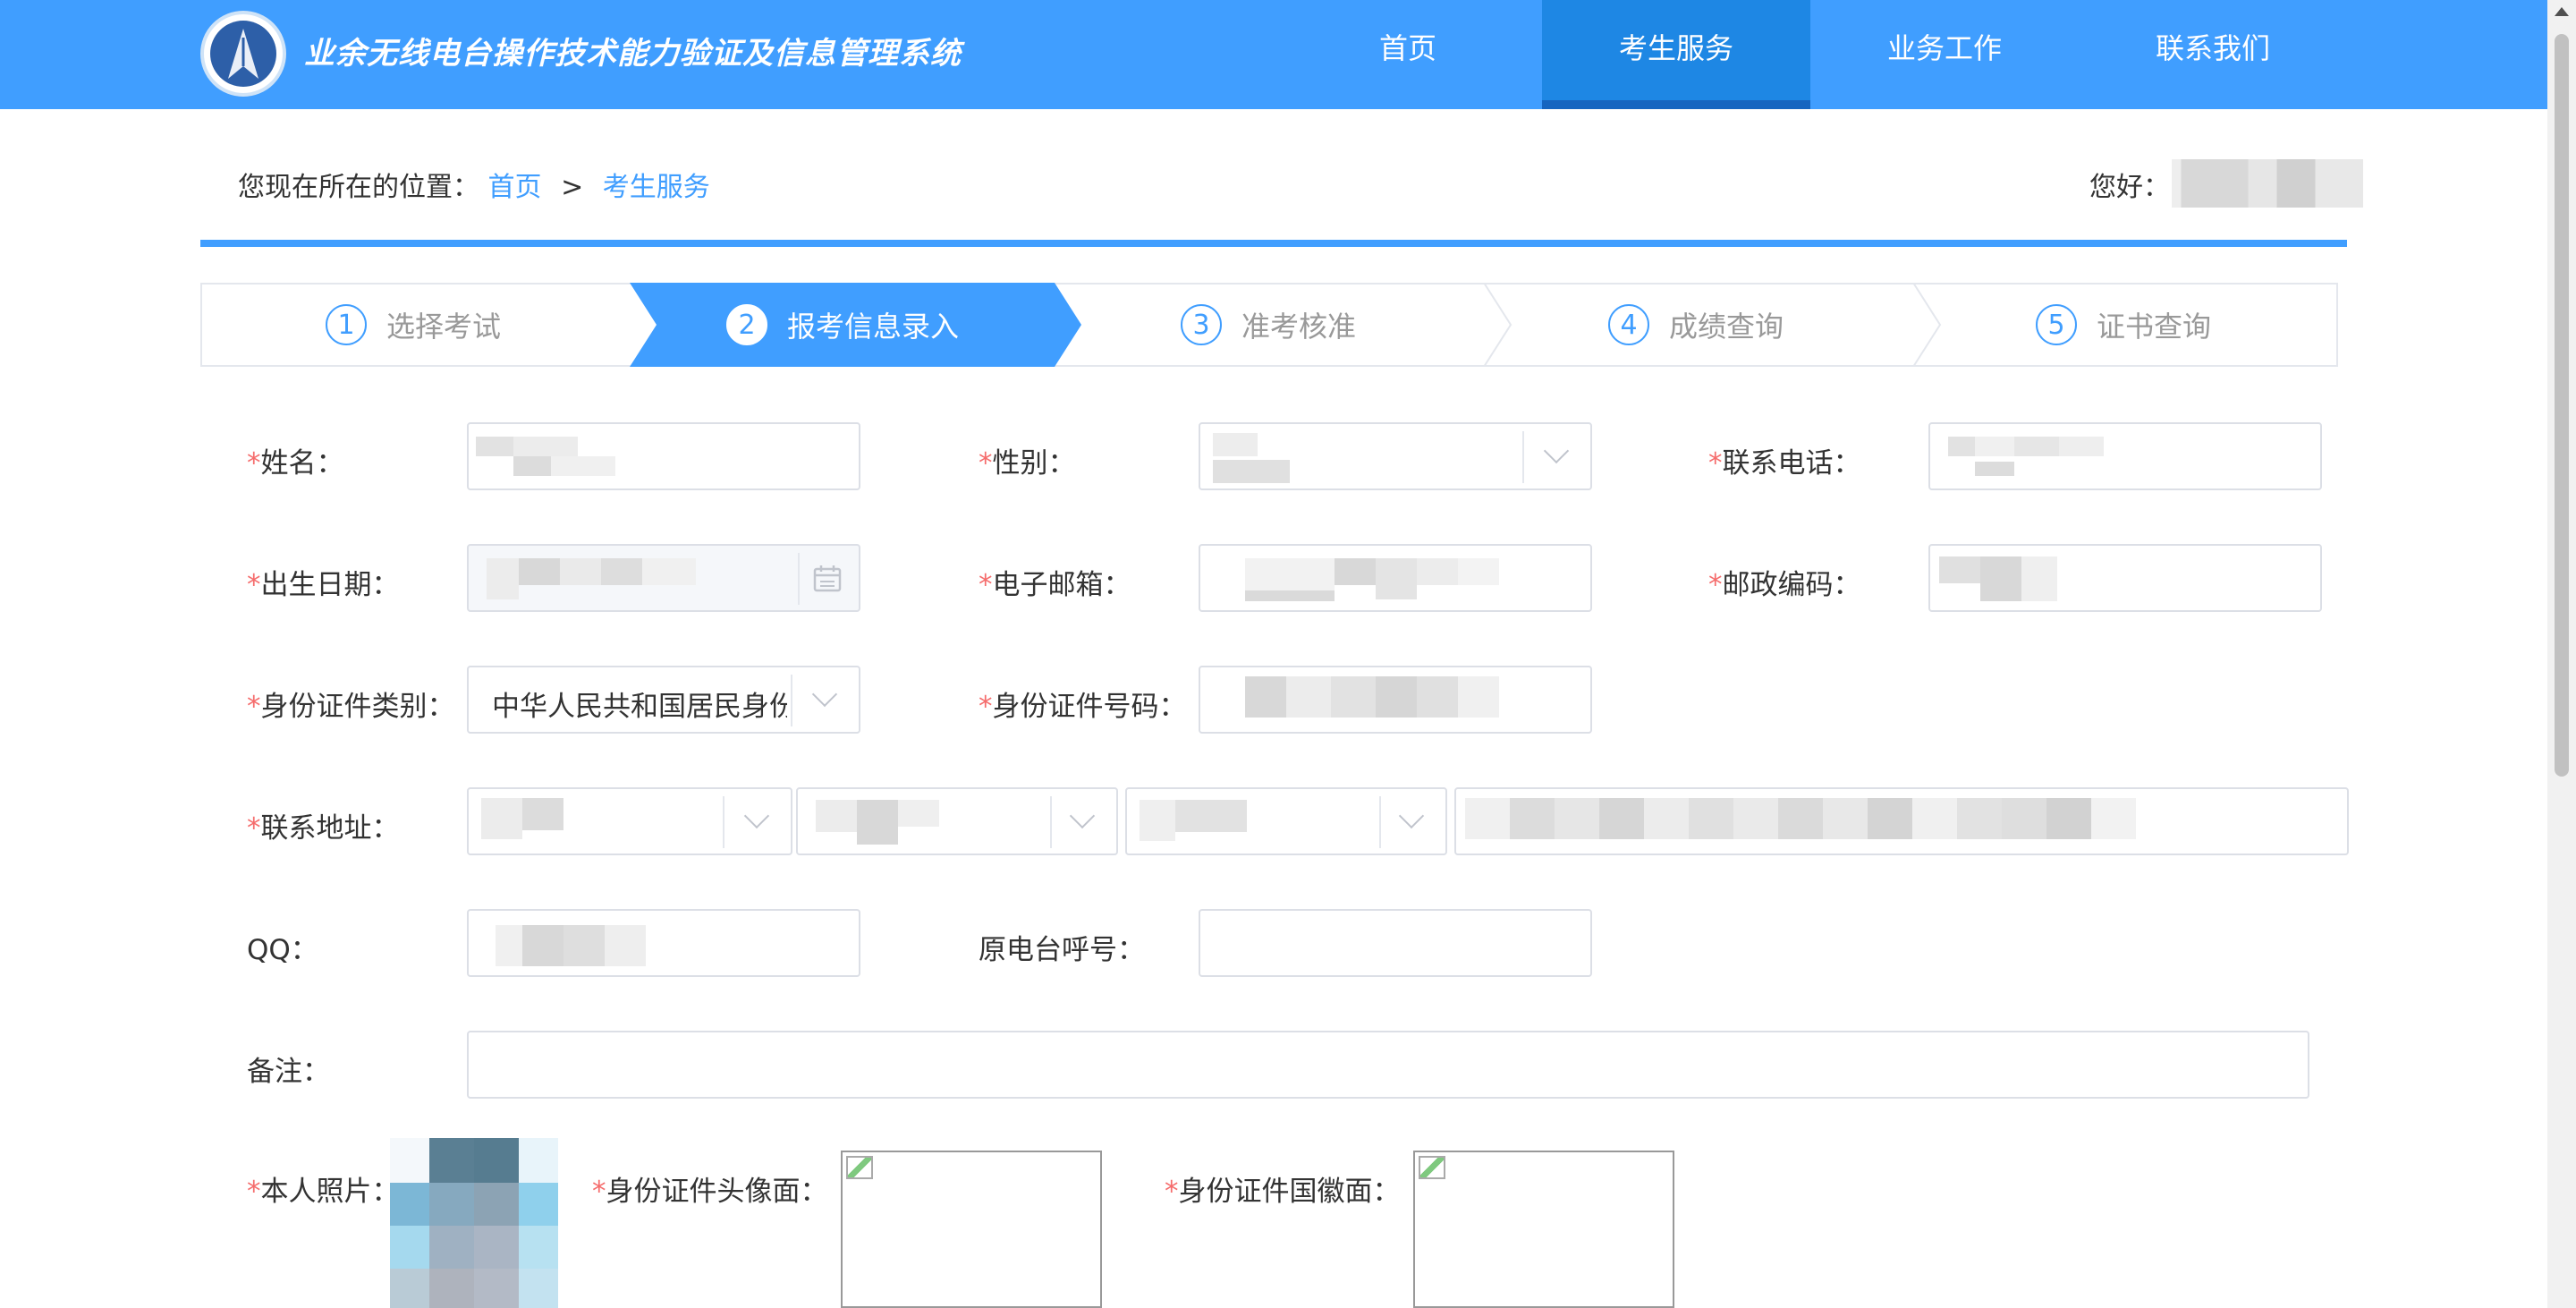 The height and width of the screenshot is (1308, 2576). I want to click on step-label: 选择考试, so click(444, 327).